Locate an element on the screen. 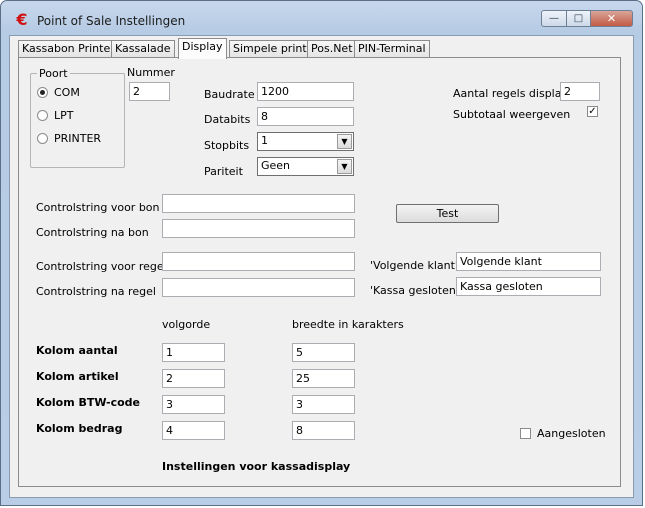 Image resolution: width=645 pixels, height=508 pixels. controlstring-voor-bon-input is located at coordinates (258, 203).